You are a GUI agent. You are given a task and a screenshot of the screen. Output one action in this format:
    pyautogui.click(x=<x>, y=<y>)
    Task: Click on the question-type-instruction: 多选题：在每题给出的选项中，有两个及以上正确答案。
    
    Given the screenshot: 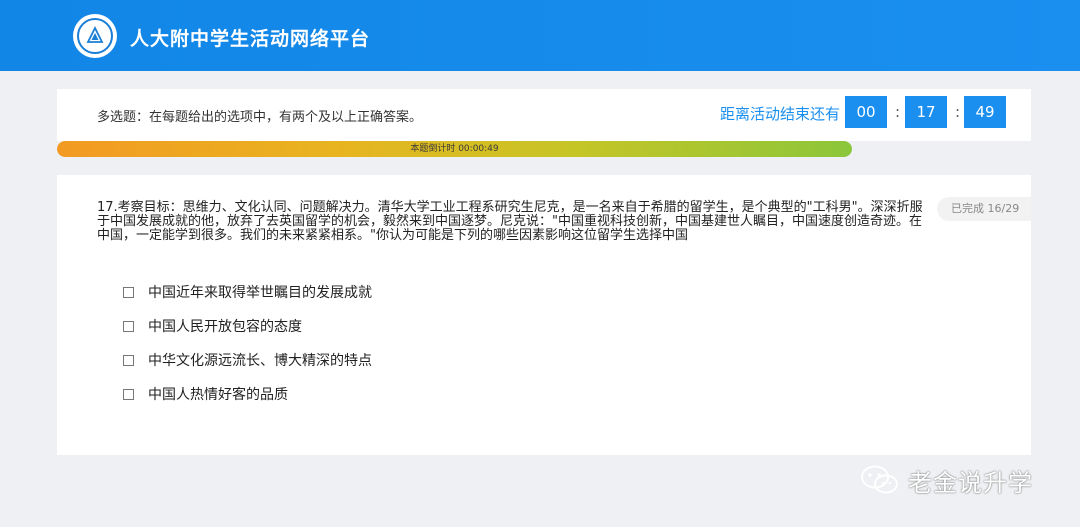 What is the action you would take?
    pyautogui.click(x=260, y=117)
    